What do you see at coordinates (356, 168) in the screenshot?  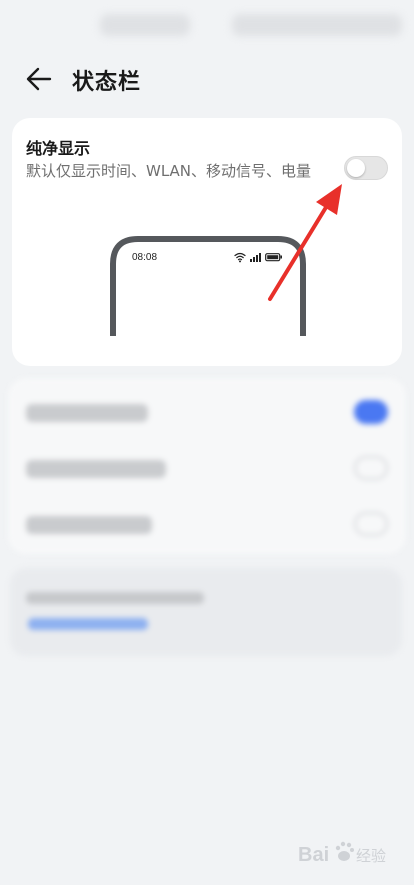 I see `toggle-knob` at bounding box center [356, 168].